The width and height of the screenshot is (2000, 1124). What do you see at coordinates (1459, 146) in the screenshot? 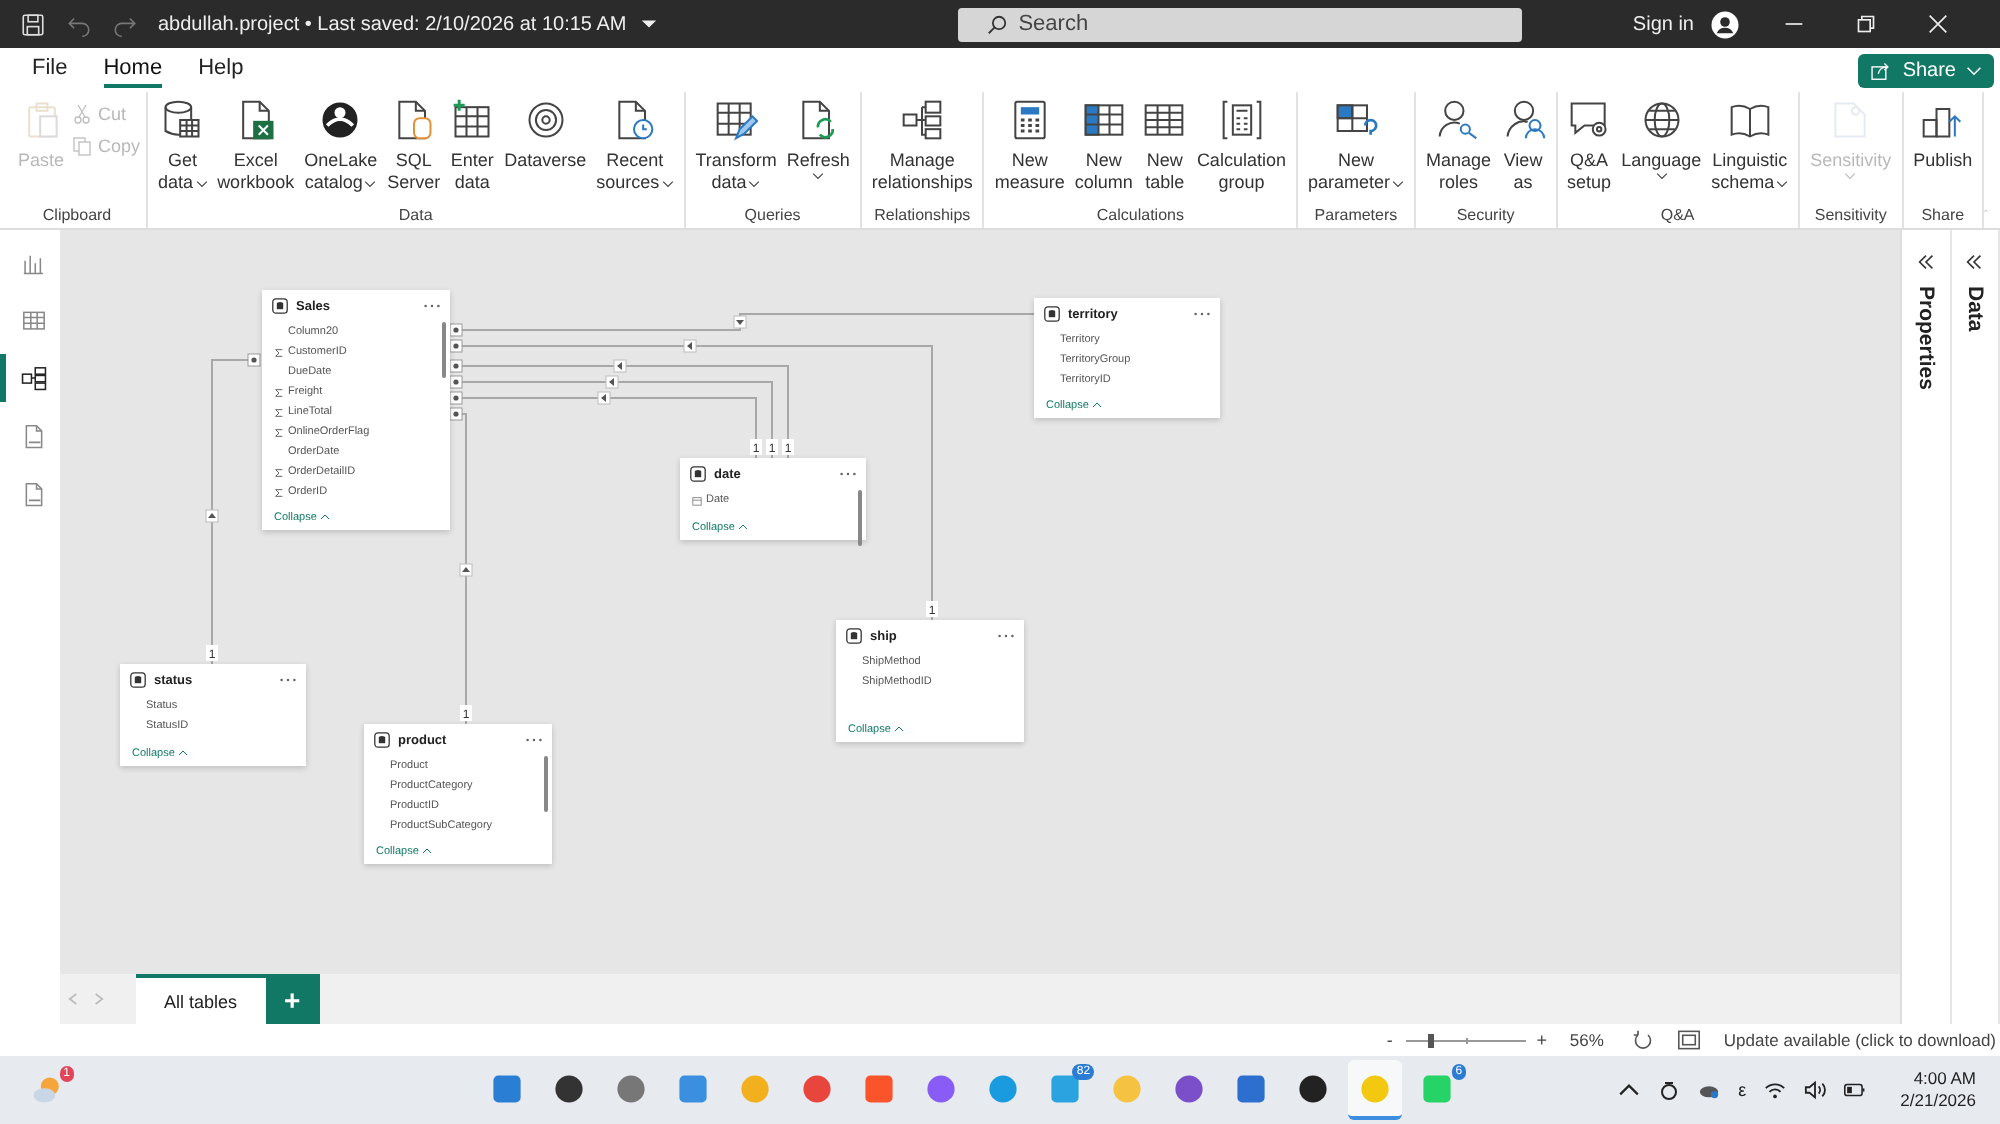
I see `ribbon-button: Manage roles` at bounding box center [1459, 146].